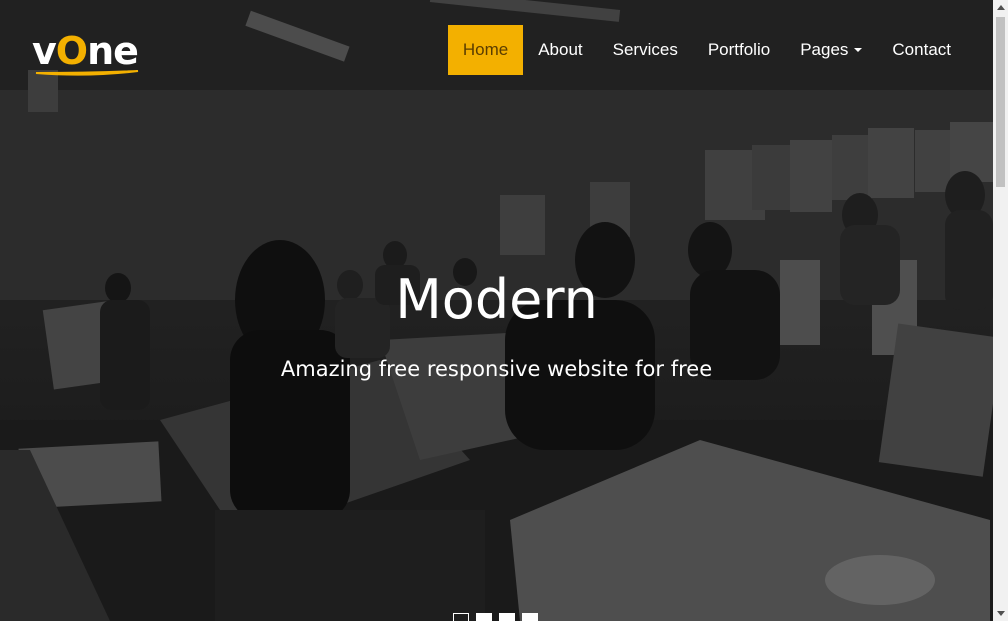 The width and height of the screenshot is (1008, 621). What do you see at coordinates (831, 50) in the screenshot?
I see `nav-pages-dropdown: Pages` at bounding box center [831, 50].